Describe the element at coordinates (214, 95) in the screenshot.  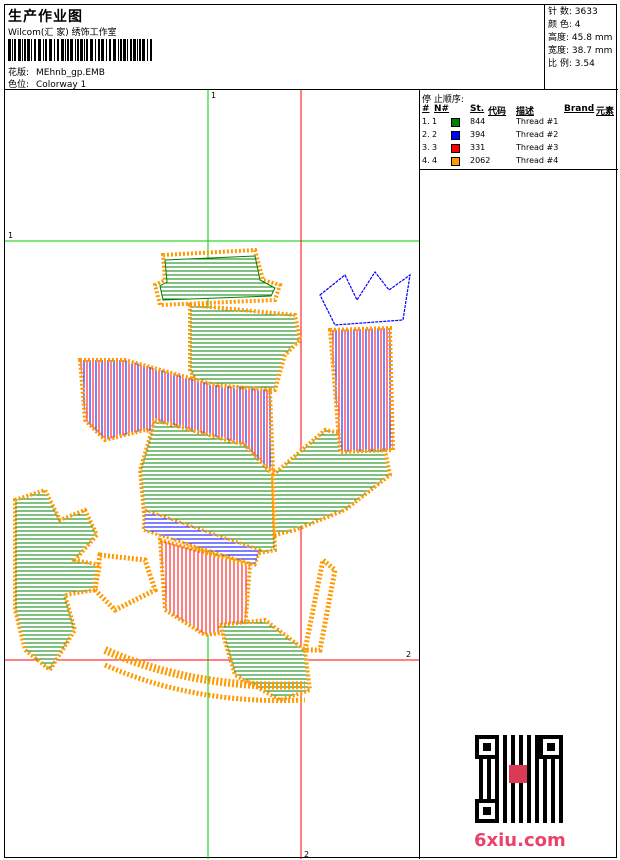
I see `guide-label-top: 1` at that location.